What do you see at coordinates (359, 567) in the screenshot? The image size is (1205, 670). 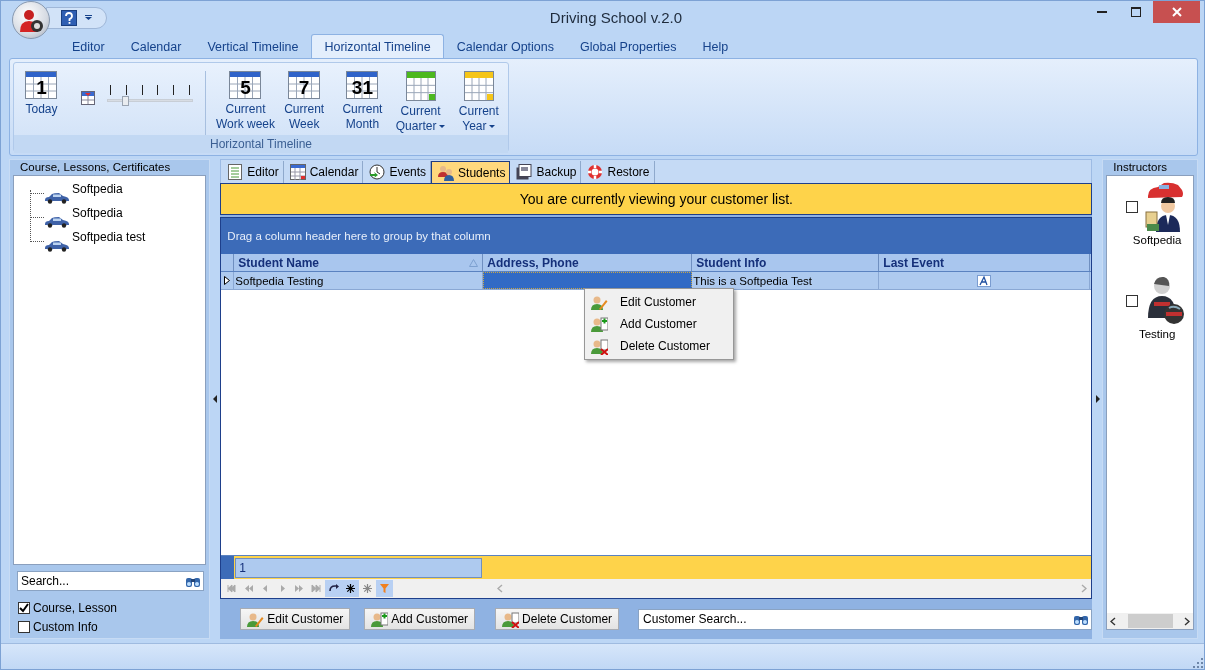 I see `record-count: 1` at bounding box center [359, 567].